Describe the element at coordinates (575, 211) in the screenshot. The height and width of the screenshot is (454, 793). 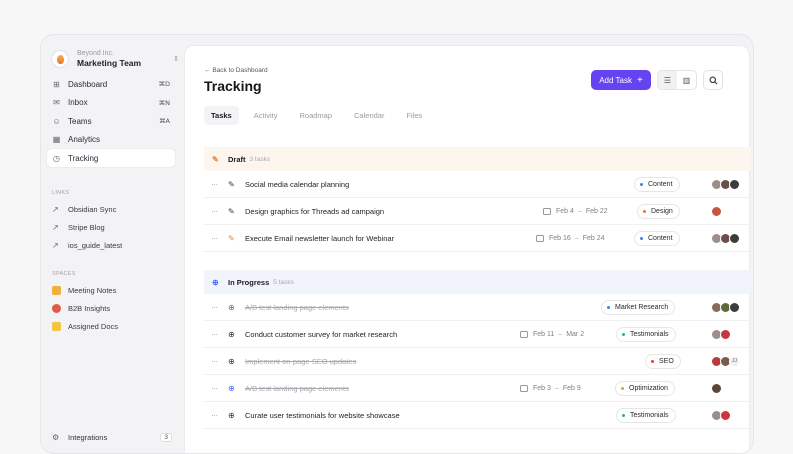
I see `date-range: Feb 4– Feb 22` at that location.